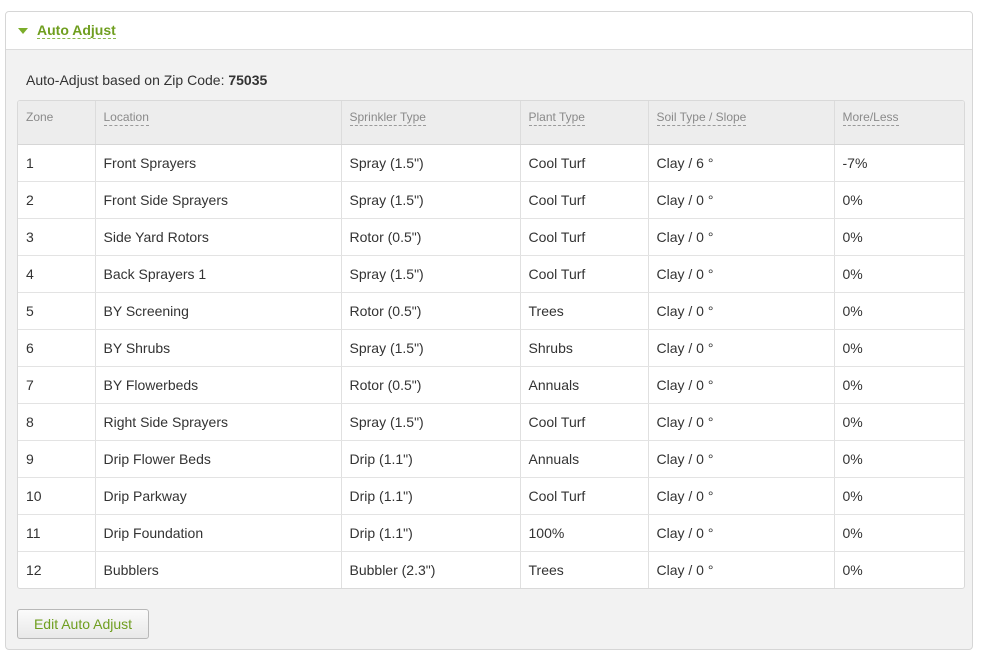 The width and height of the screenshot is (985, 661). Describe the element at coordinates (57, 569) in the screenshot. I see `zone-cell: 12` at that location.